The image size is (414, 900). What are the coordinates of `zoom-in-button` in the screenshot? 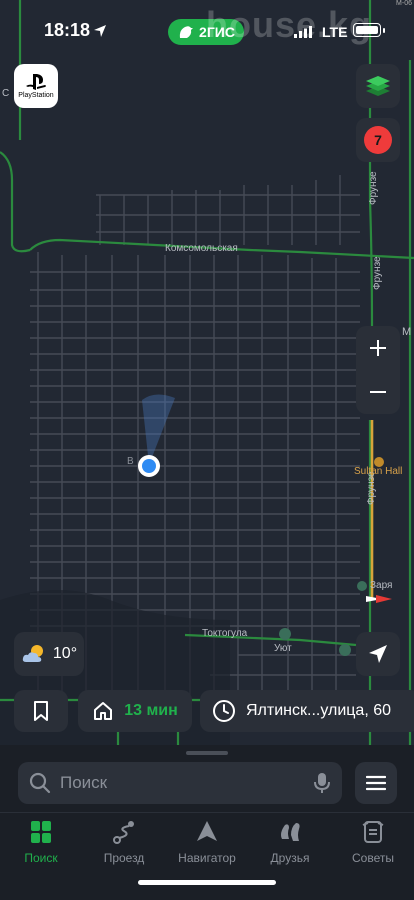 It's located at (378, 348).